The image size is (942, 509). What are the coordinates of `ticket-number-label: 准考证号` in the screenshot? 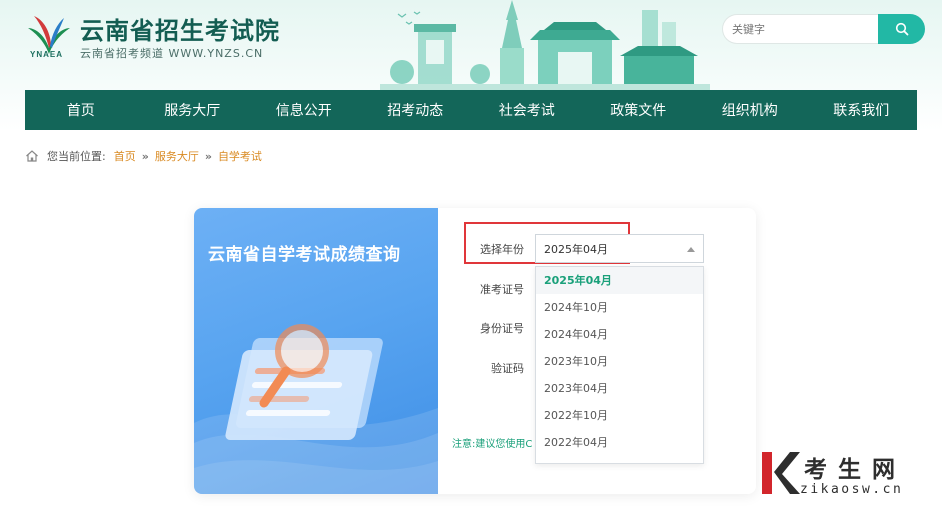 It's located at (502, 289).